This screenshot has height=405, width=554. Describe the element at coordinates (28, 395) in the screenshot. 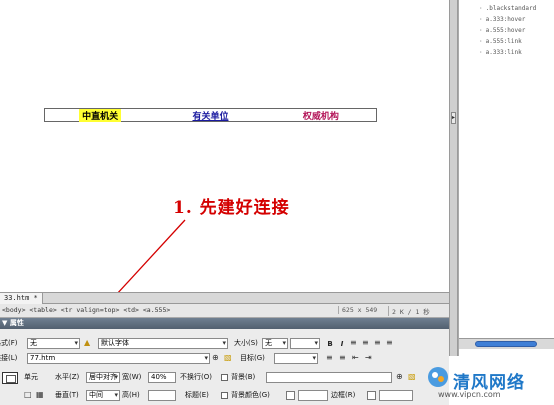

I see `merge-cells-icon: □` at that location.